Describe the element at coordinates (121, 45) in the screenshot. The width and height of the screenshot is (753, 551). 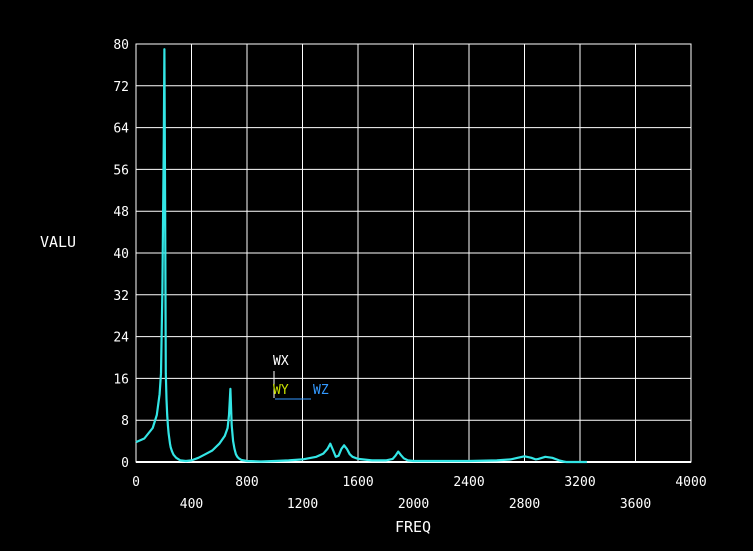
I see `y-tick-label: 80` at that location.